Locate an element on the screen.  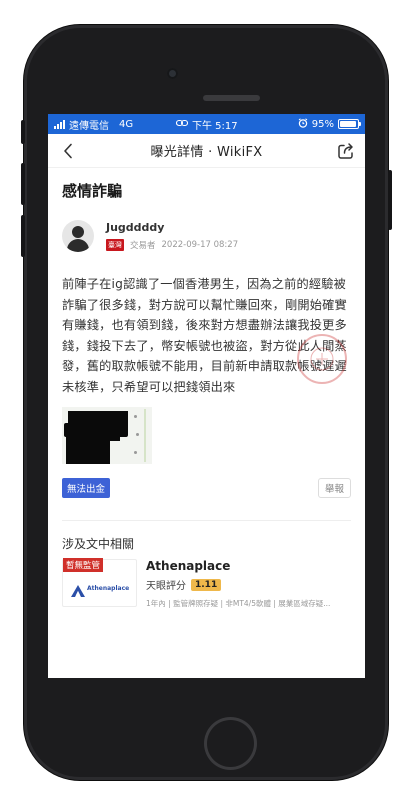
nav-bar: 曝光詳情 · WikiFX is located at coordinates (206, 151).